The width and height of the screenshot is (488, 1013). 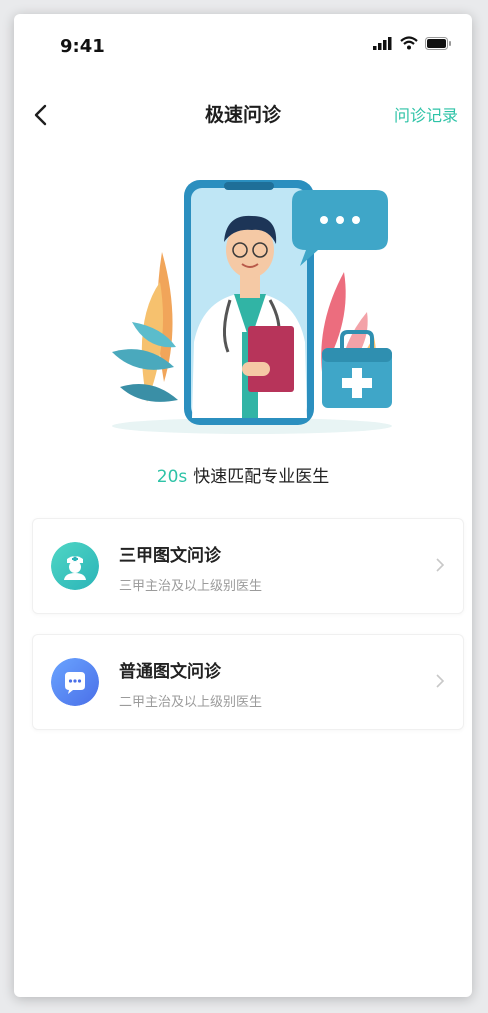 What do you see at coordinates (41, 115) in the screenshot?
I see `back-icon` at bounding box center [41, 115].